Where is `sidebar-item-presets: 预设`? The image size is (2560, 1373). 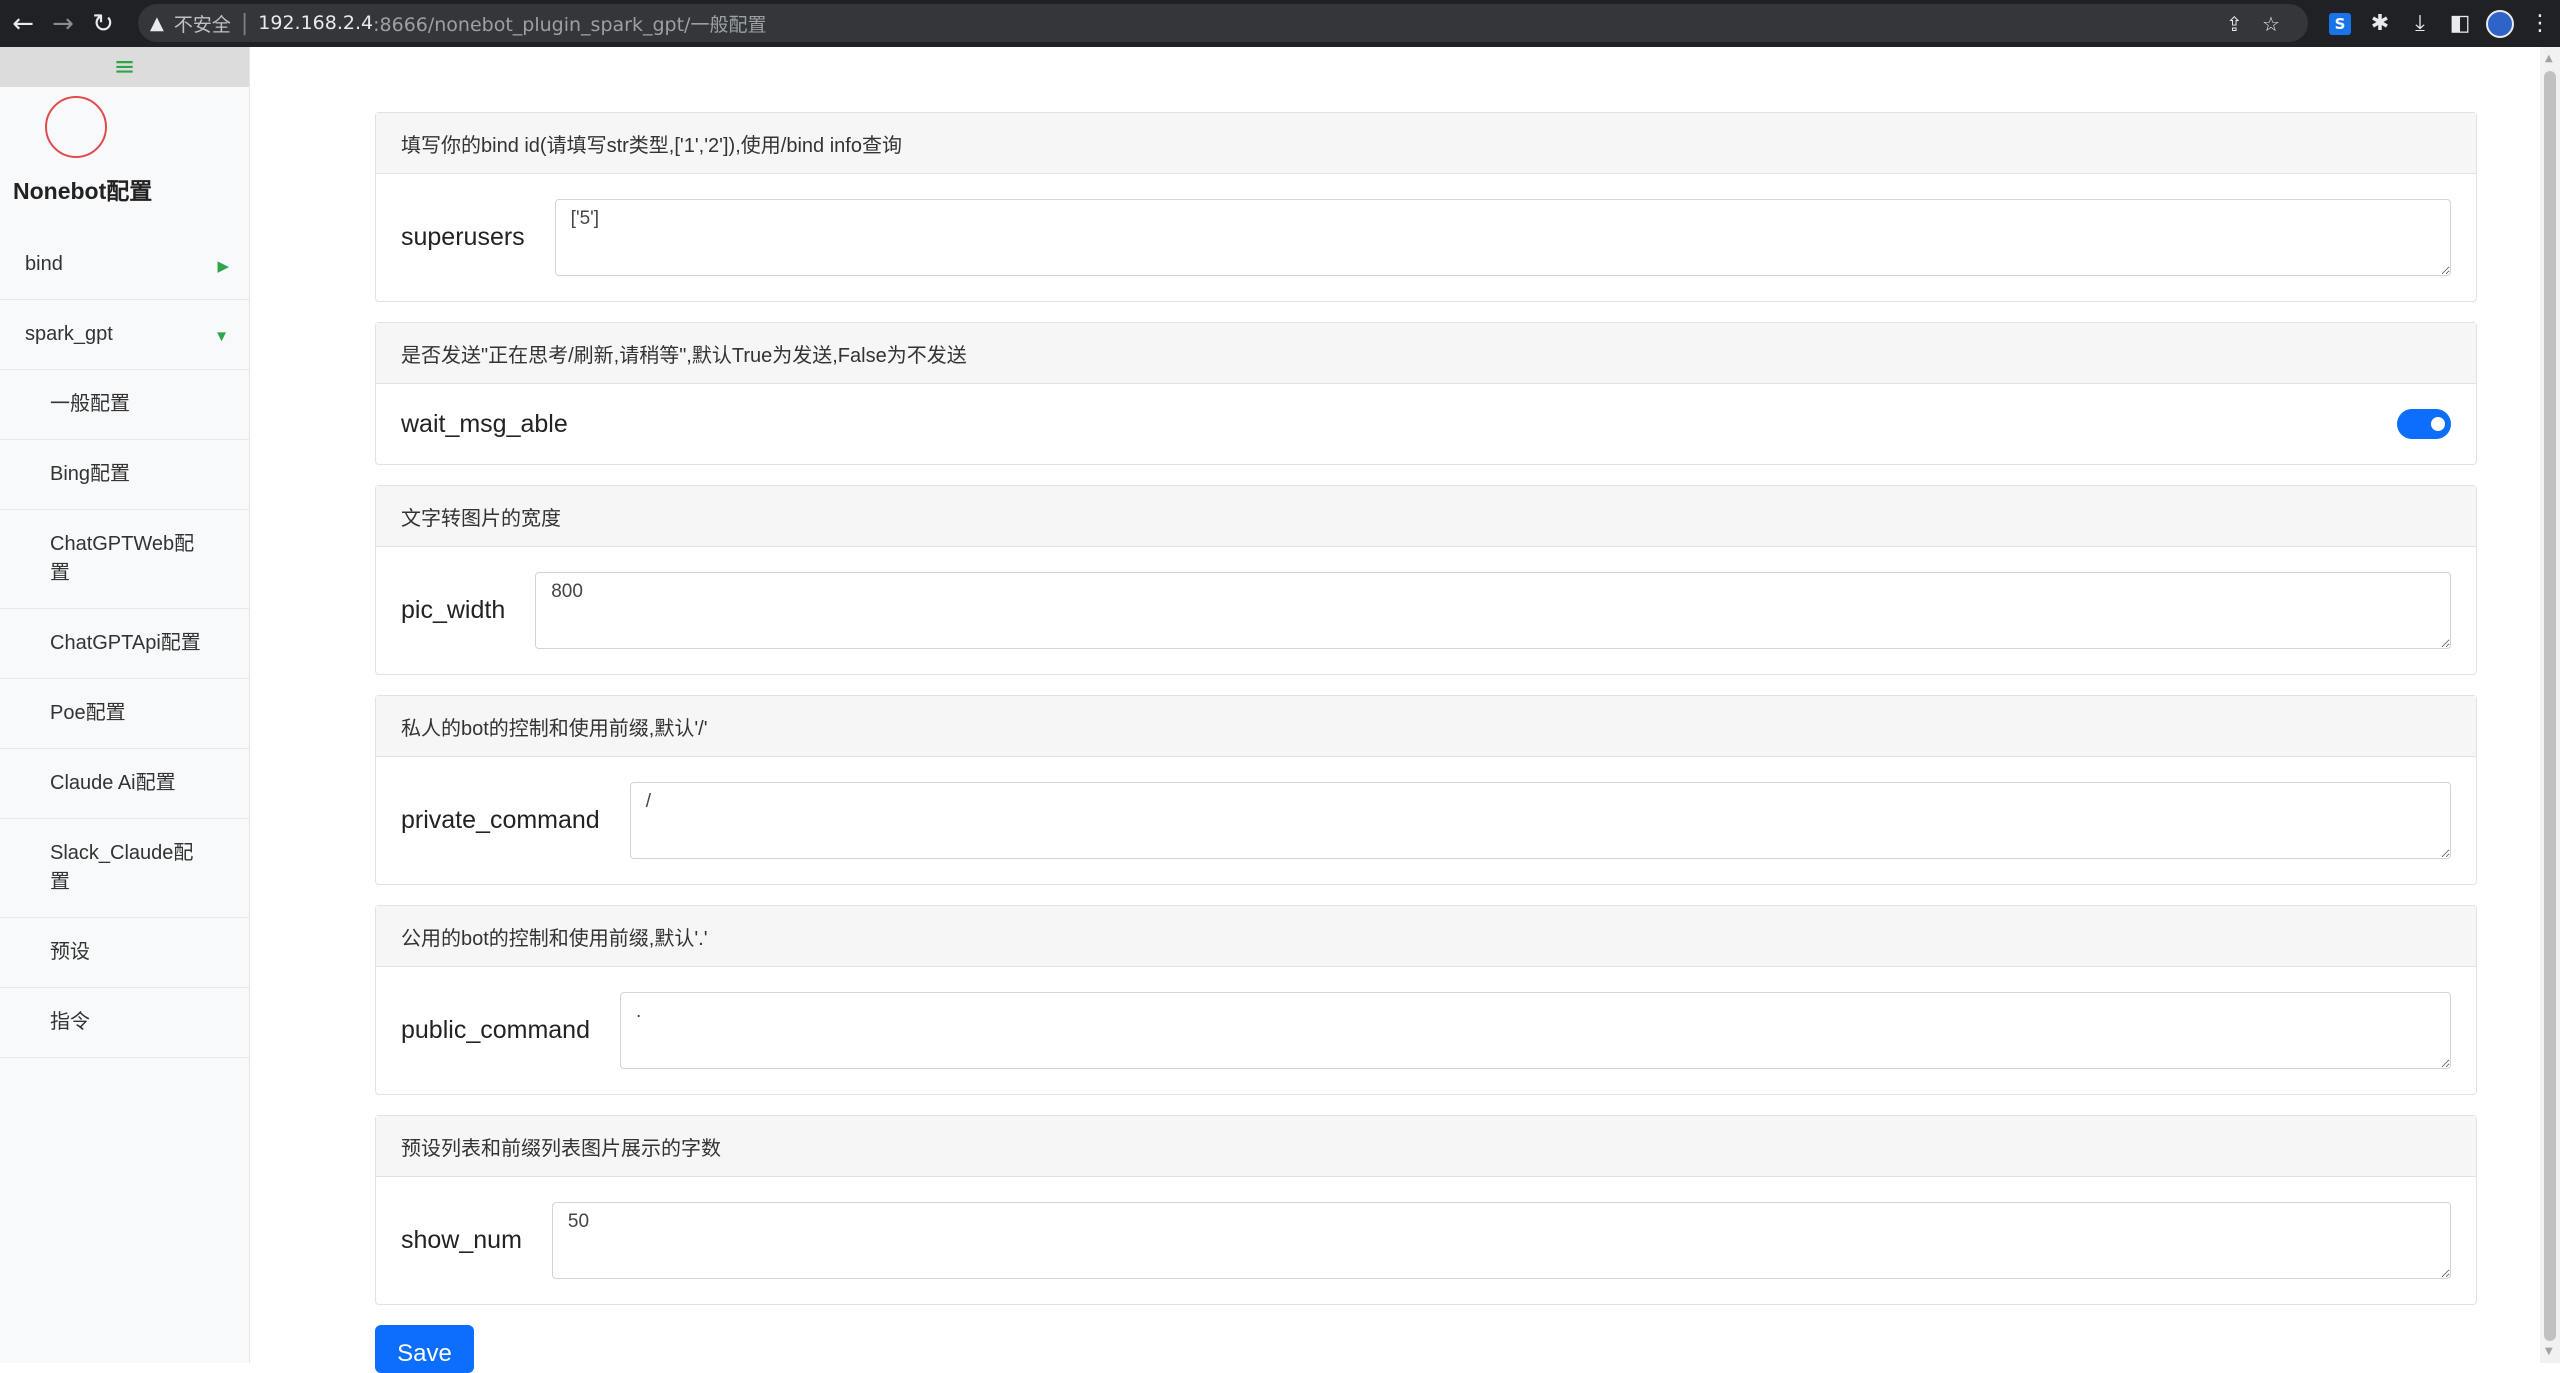
sidebar-item-presets: 预设 is located at coordinates (124, 953).